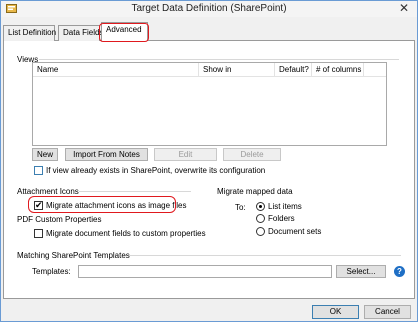 The image size is (418, 322). Describe the element at coordinates (240, 207) in the screenshot. I see `to-label: To:` at that location.